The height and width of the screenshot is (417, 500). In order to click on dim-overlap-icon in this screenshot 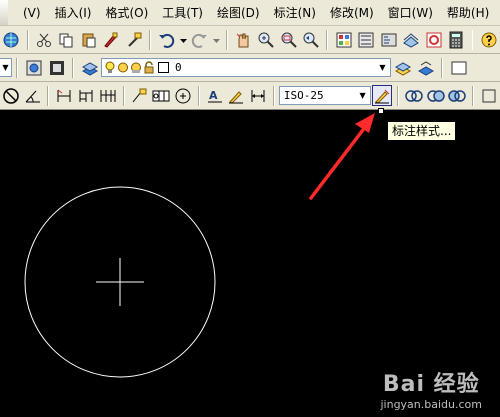, I will do `click(414, 95)`.